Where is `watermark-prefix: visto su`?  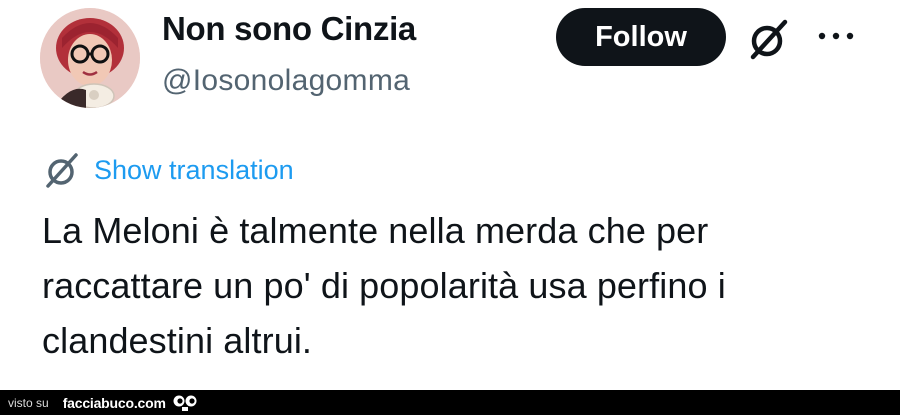
watermark-prefix: visto su is located at coordinates (28, 402).